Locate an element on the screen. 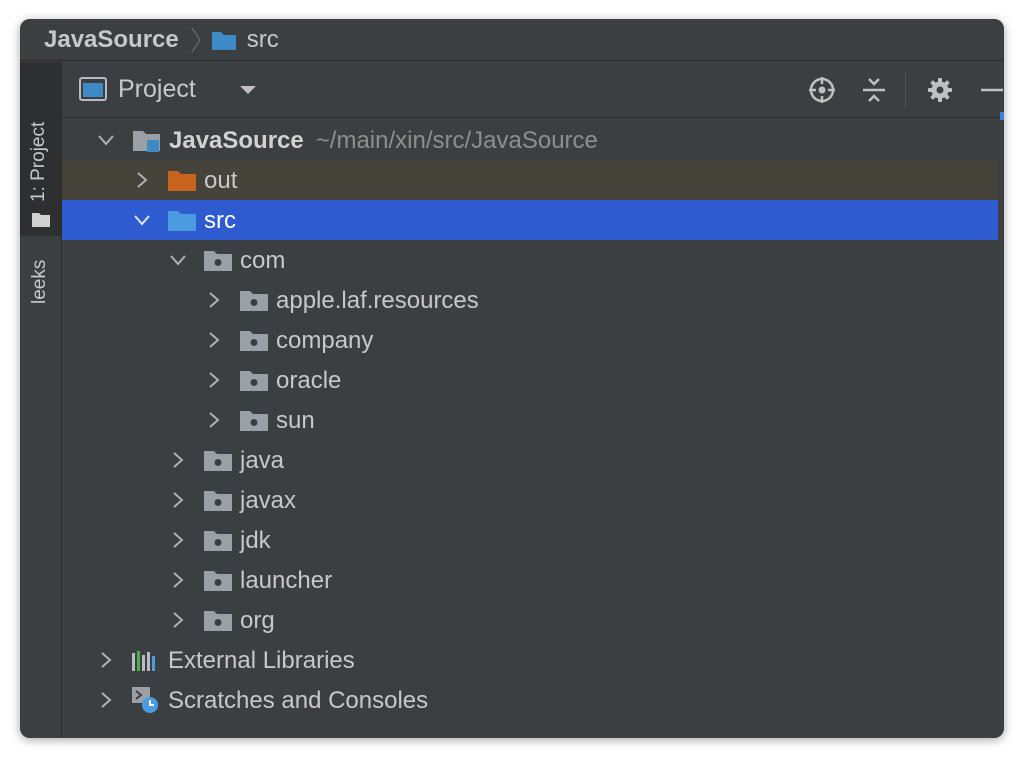  excluded-folder-icon is located at coordinates (182, 181).